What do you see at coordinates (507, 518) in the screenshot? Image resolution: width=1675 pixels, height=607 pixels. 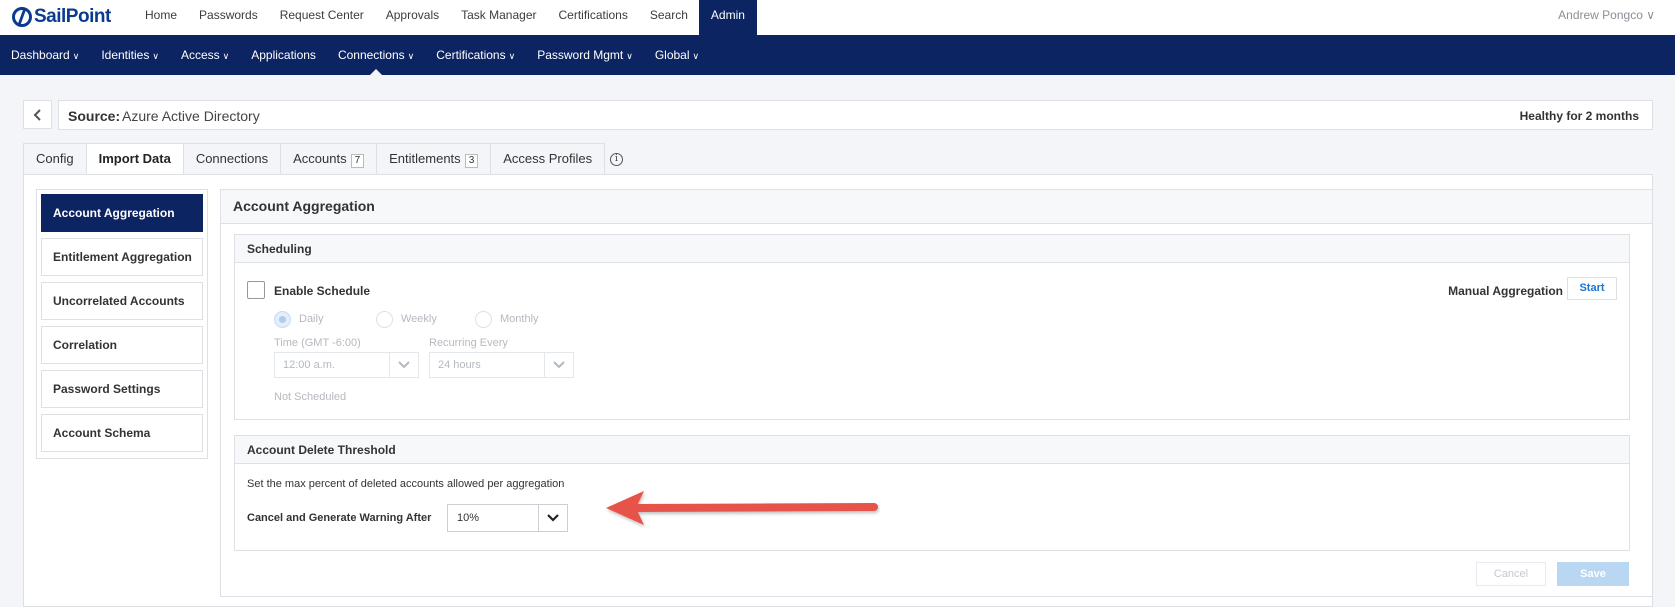 I see `threshold-select: 10%` at bounding box center [507, 518].